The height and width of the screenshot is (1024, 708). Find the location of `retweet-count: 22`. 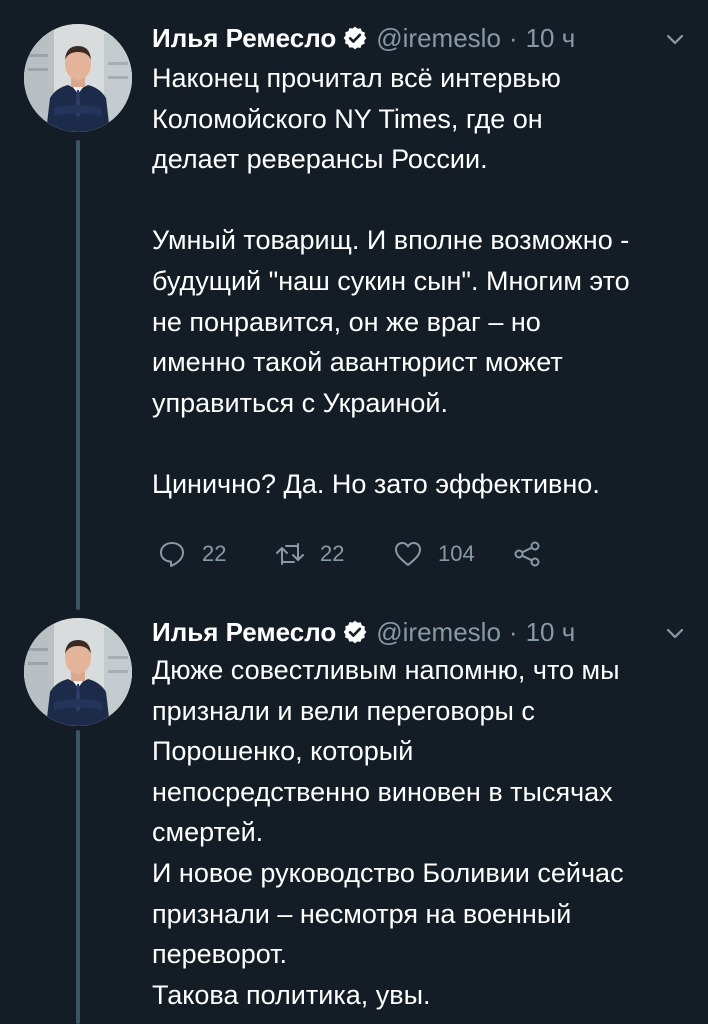

retweet-count: 22 is located at coordinates (332, 553).